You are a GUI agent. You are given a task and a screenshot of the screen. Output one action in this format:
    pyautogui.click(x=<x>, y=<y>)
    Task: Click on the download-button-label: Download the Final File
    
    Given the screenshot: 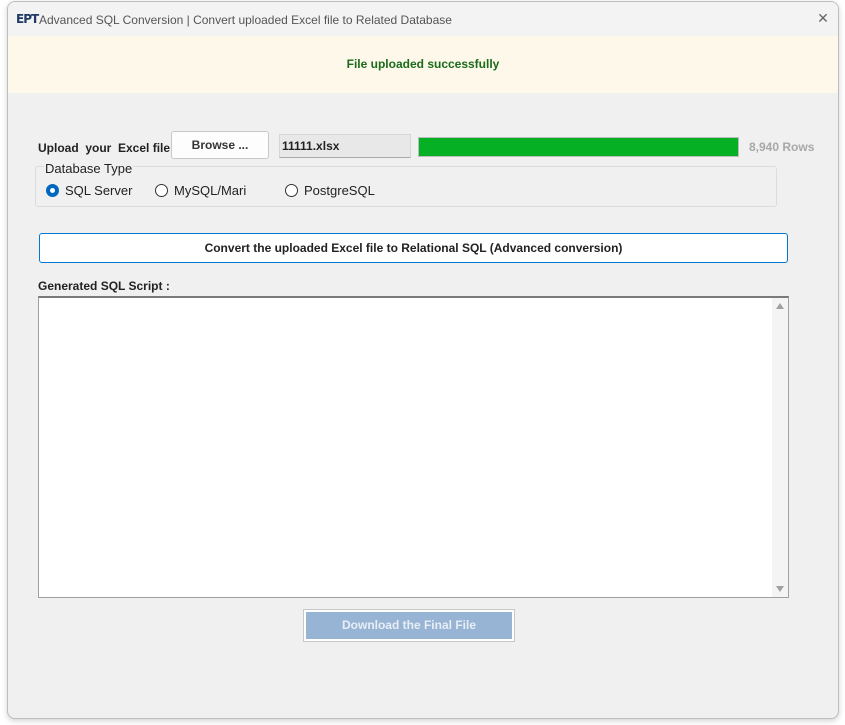 What is the action you would take?
    pyautogui.click(x=409, y=625)
    